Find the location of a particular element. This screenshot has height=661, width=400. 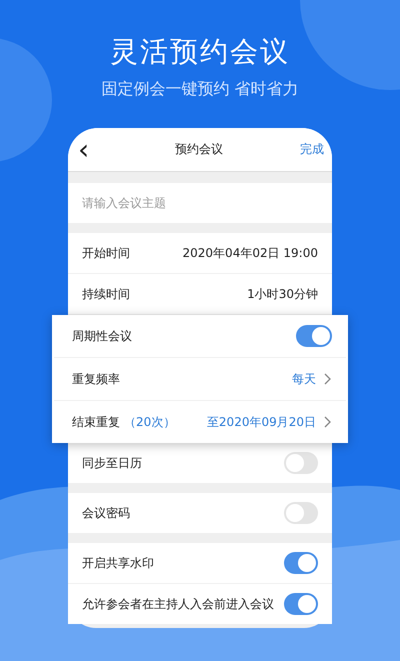

row-label: 开启共享水印 is located at coordinates (118, 563).